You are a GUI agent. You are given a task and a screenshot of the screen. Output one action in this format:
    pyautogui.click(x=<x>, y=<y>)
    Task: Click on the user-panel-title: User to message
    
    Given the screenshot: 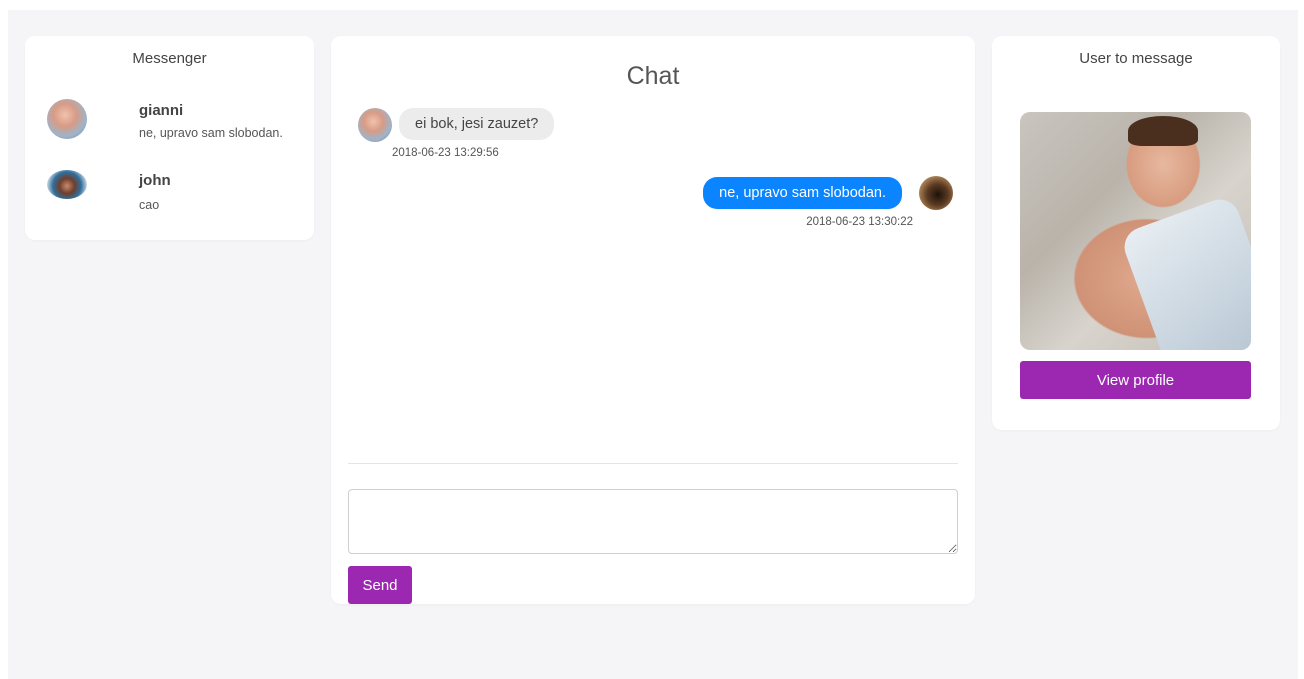 What is the action you would take?
    pyautogui.click(x=1136, y=58)
    